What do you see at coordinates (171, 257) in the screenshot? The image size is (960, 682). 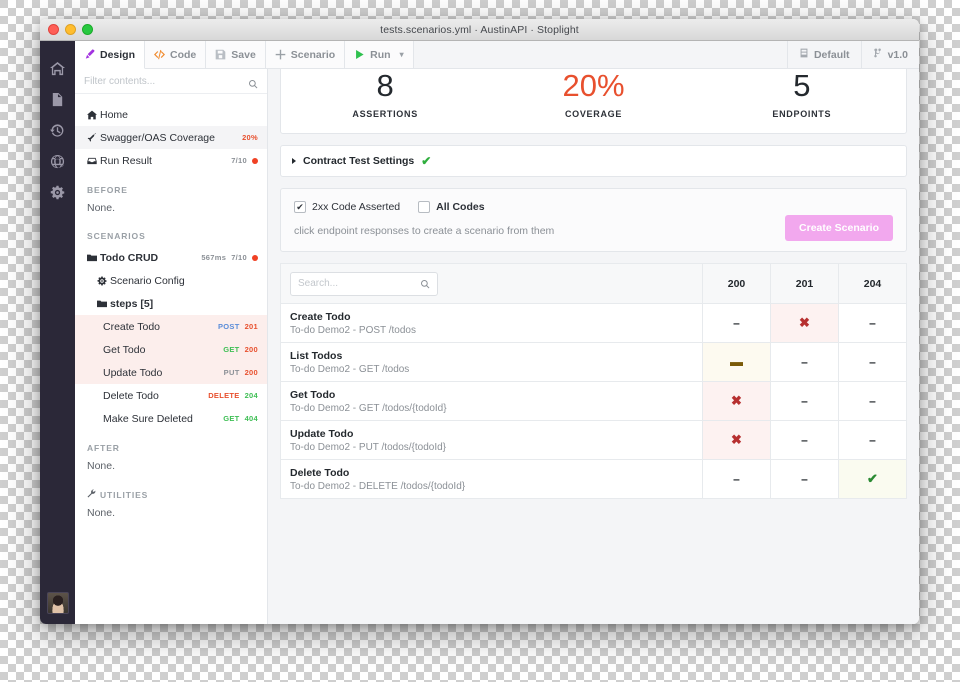 I see `scenario-todo-crud: Todo CRUD 567ms 7/10` at bounding box center [171, 257].